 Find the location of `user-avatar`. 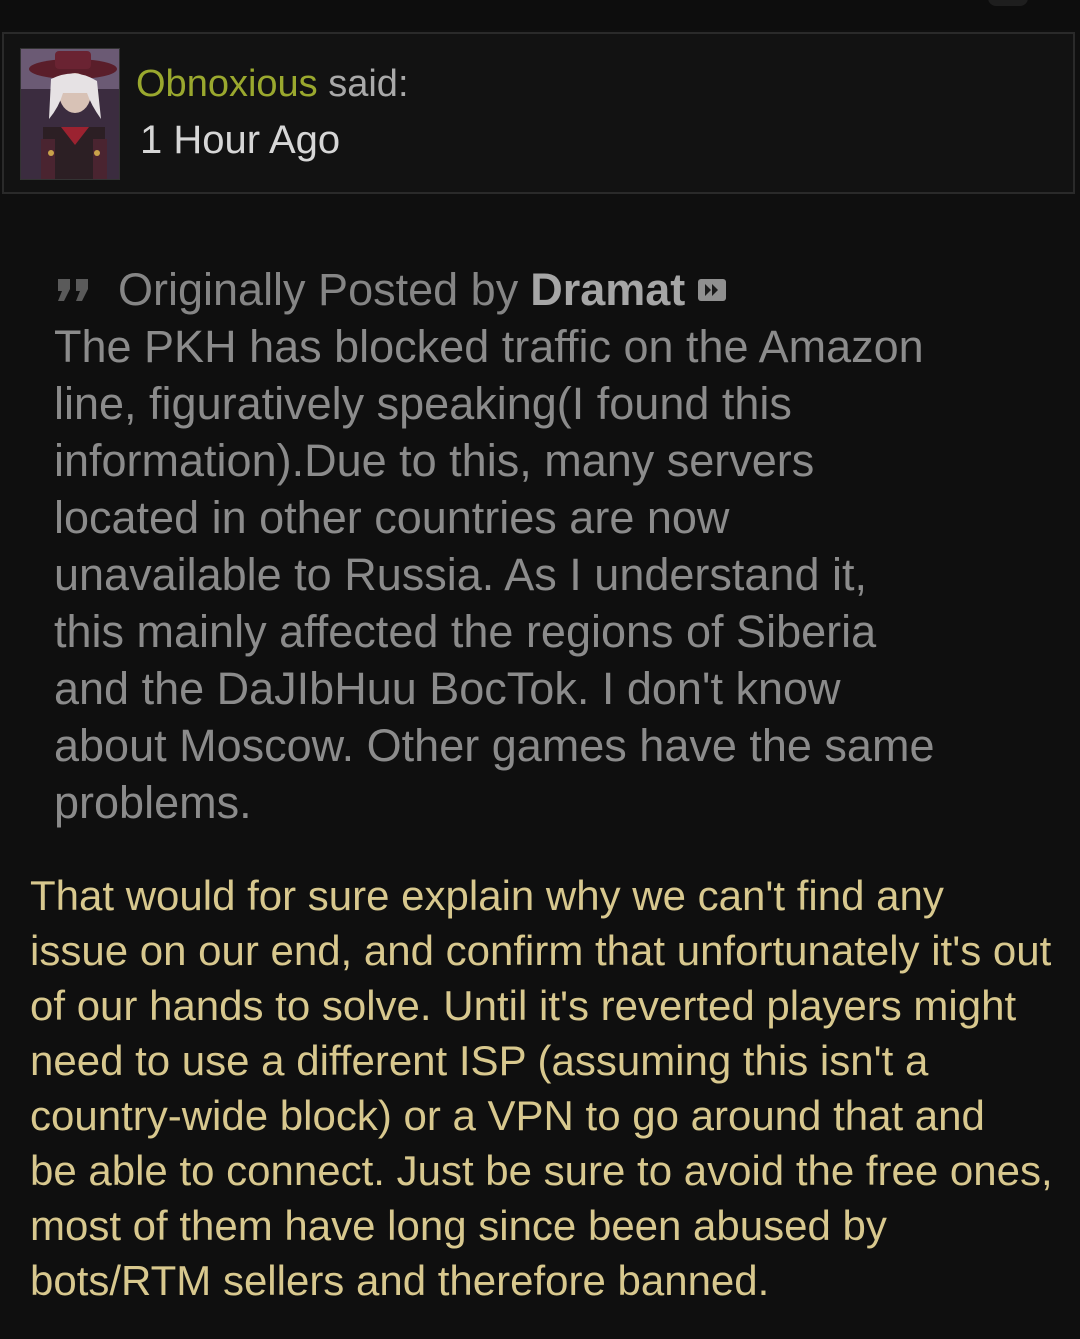

user-avatar is located at coordinates (70, 114).